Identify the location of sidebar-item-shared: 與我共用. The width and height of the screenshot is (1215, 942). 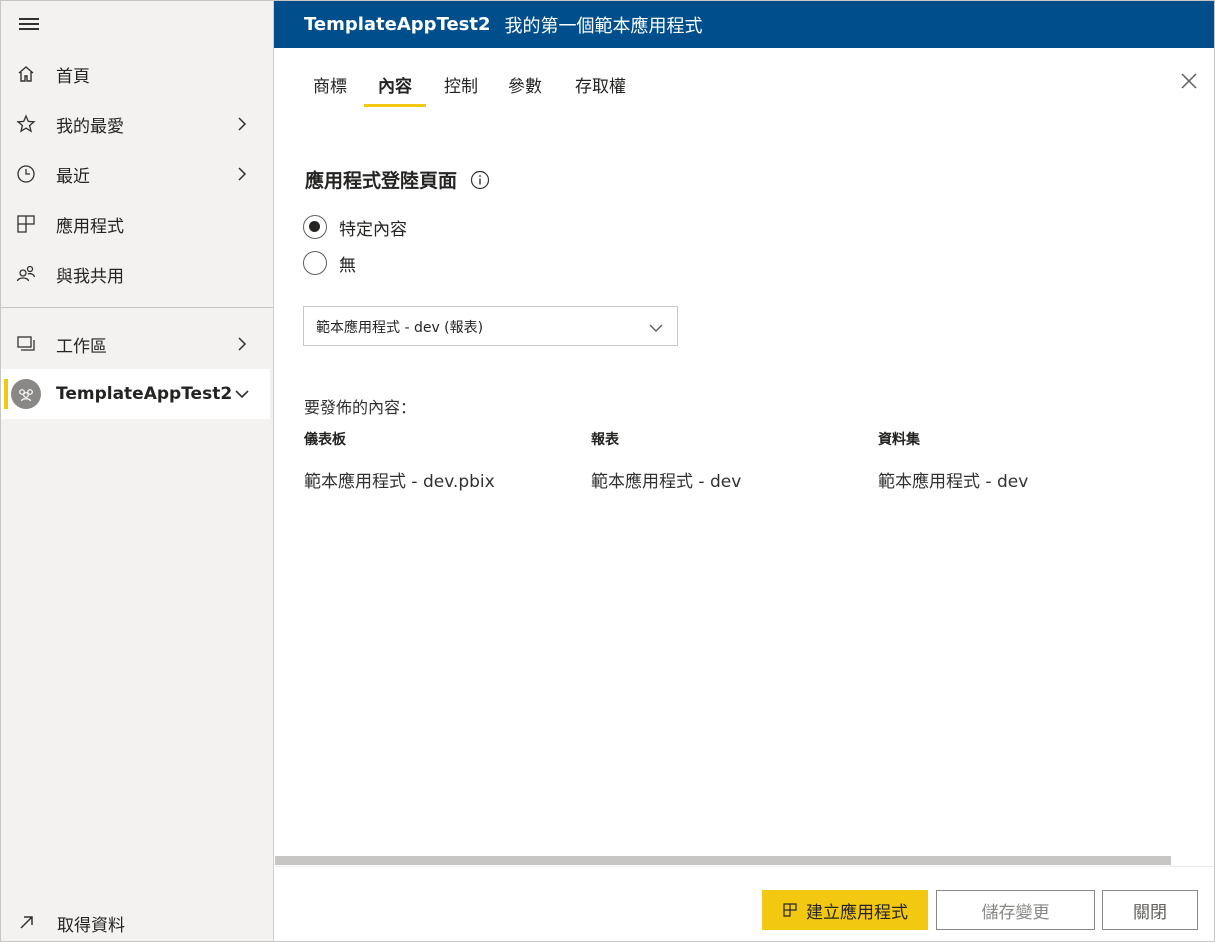
(135, 274).